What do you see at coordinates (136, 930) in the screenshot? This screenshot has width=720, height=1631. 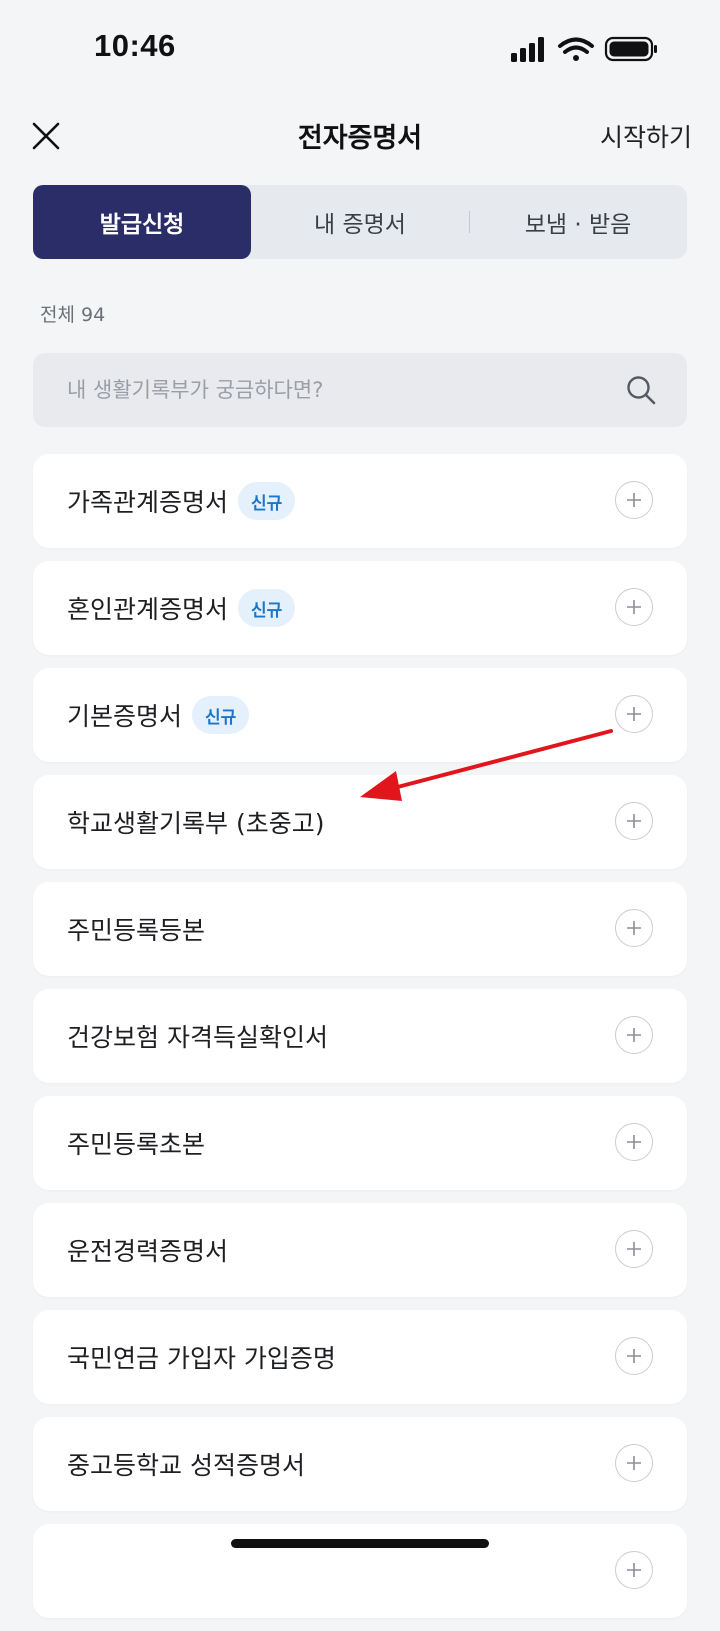 I see `list-item-label: 주민등록등본` at bounding box center [136, 930].